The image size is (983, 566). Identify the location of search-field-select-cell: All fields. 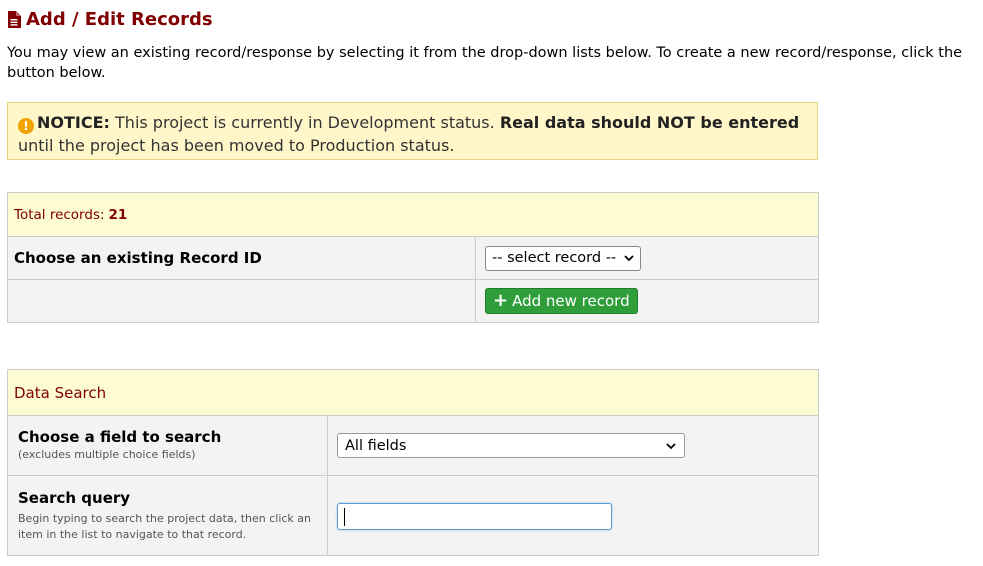
(506, 445).